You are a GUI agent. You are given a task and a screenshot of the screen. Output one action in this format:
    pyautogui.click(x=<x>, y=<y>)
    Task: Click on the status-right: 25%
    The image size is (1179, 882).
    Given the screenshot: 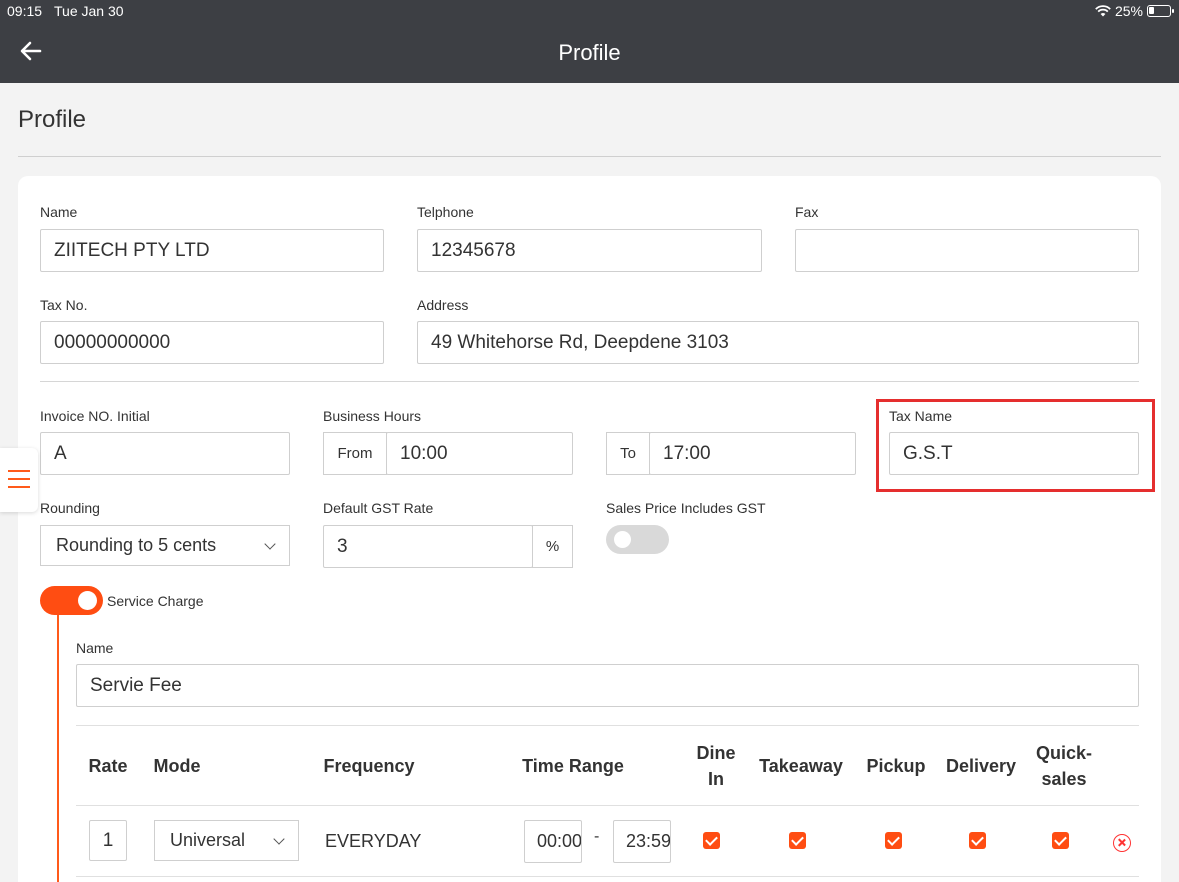 What is the action you would take?
    pyautogui.click(x=1134, y=11)
    